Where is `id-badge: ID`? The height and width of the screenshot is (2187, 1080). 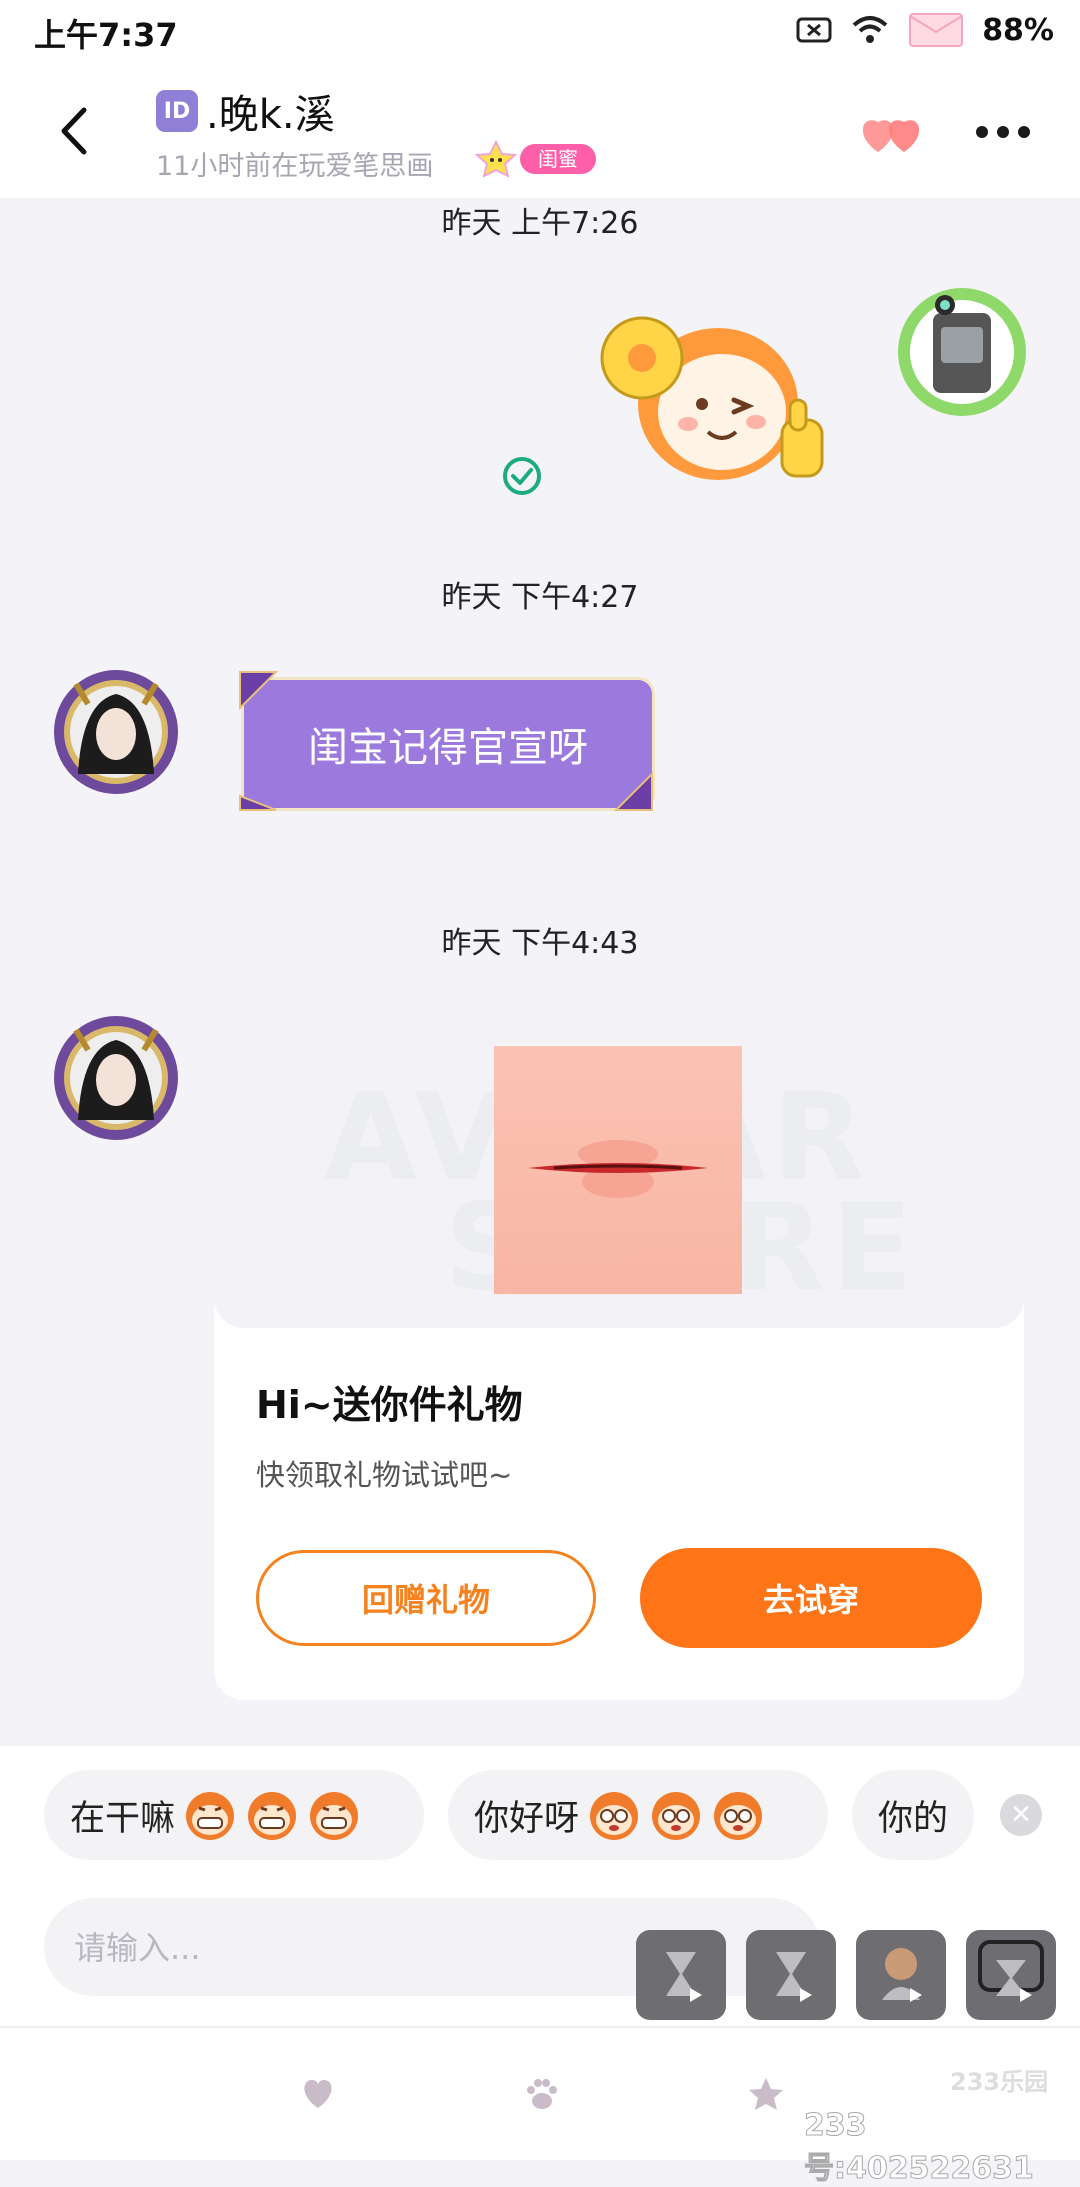
id-badge: ID is located at coordinates (177, 111).